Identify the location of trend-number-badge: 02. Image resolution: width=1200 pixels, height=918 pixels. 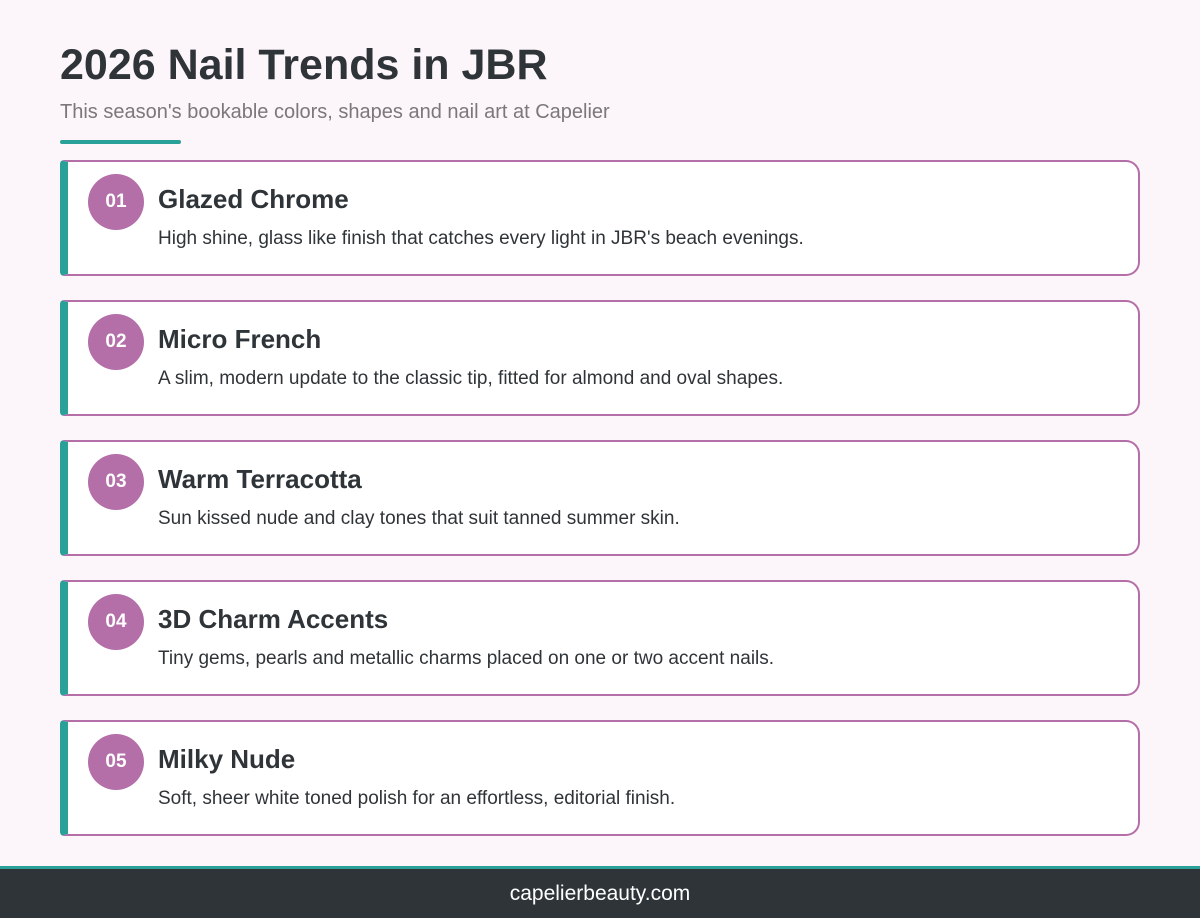
(116, 342).